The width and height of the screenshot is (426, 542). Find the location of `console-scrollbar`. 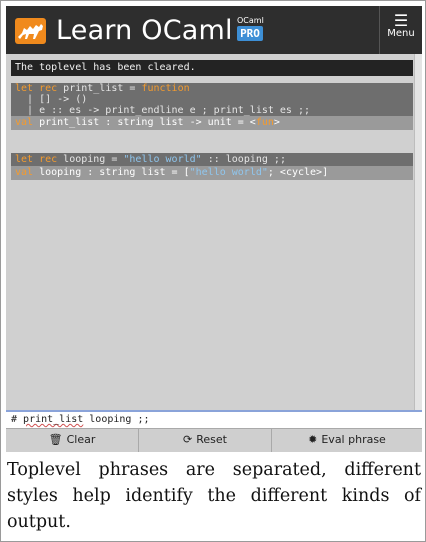

console-scrollbar is located at coordinates (418, 232).